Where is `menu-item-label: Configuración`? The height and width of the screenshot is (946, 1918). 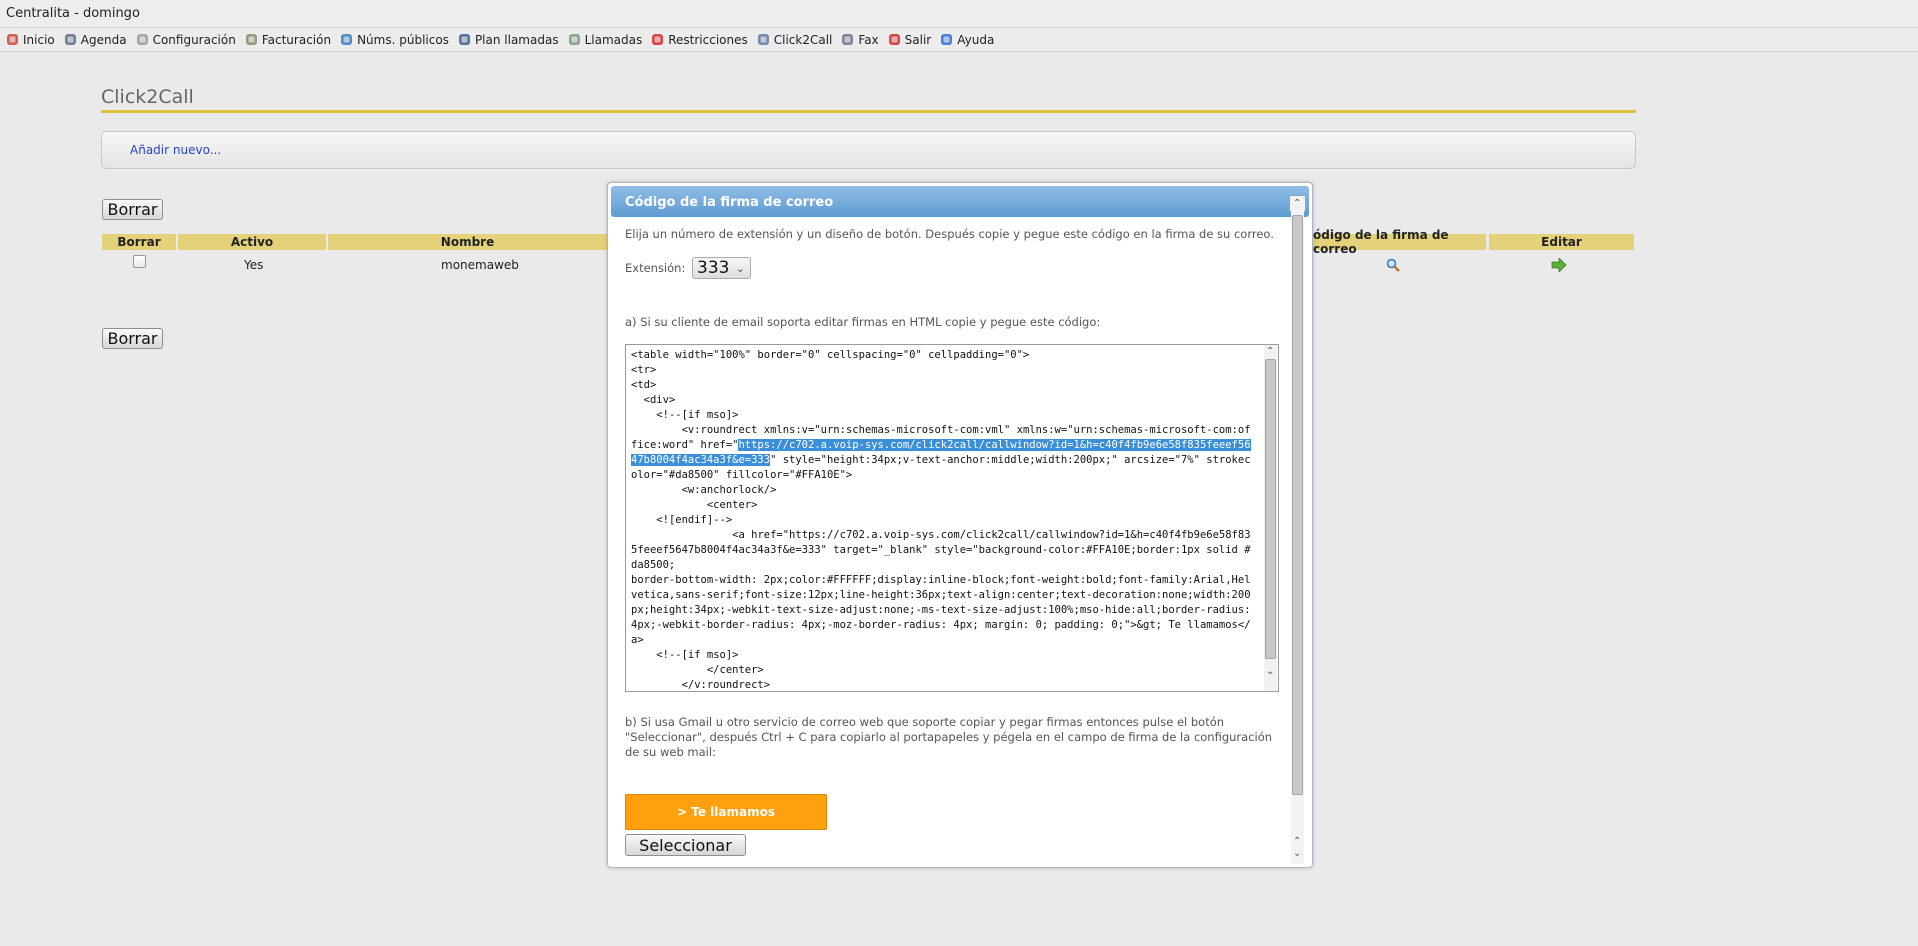
menu-item-label: Configuración is located at coordinates (194, 39).